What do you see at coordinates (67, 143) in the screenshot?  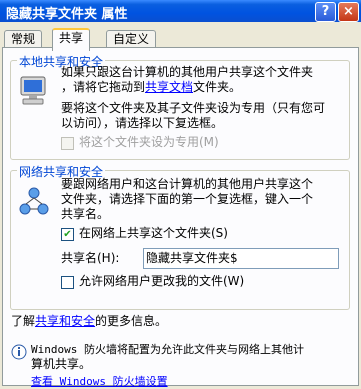 I see `private-checkbox` at bounding box center [67, 143].